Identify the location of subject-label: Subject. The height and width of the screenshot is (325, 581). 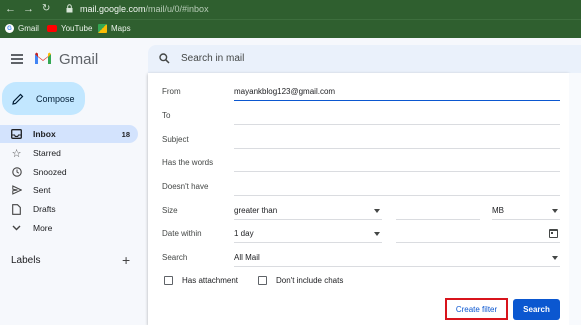
(175, 139).